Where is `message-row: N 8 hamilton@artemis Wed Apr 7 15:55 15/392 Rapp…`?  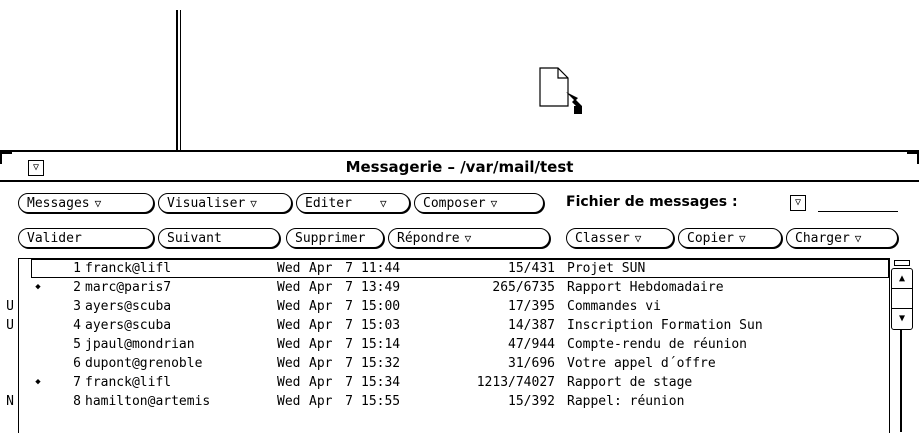 message-row: N 8 hamilton@artemis Wed Apr 7 15:55 15/392 Rapp… is located at coordinates (447, 401).